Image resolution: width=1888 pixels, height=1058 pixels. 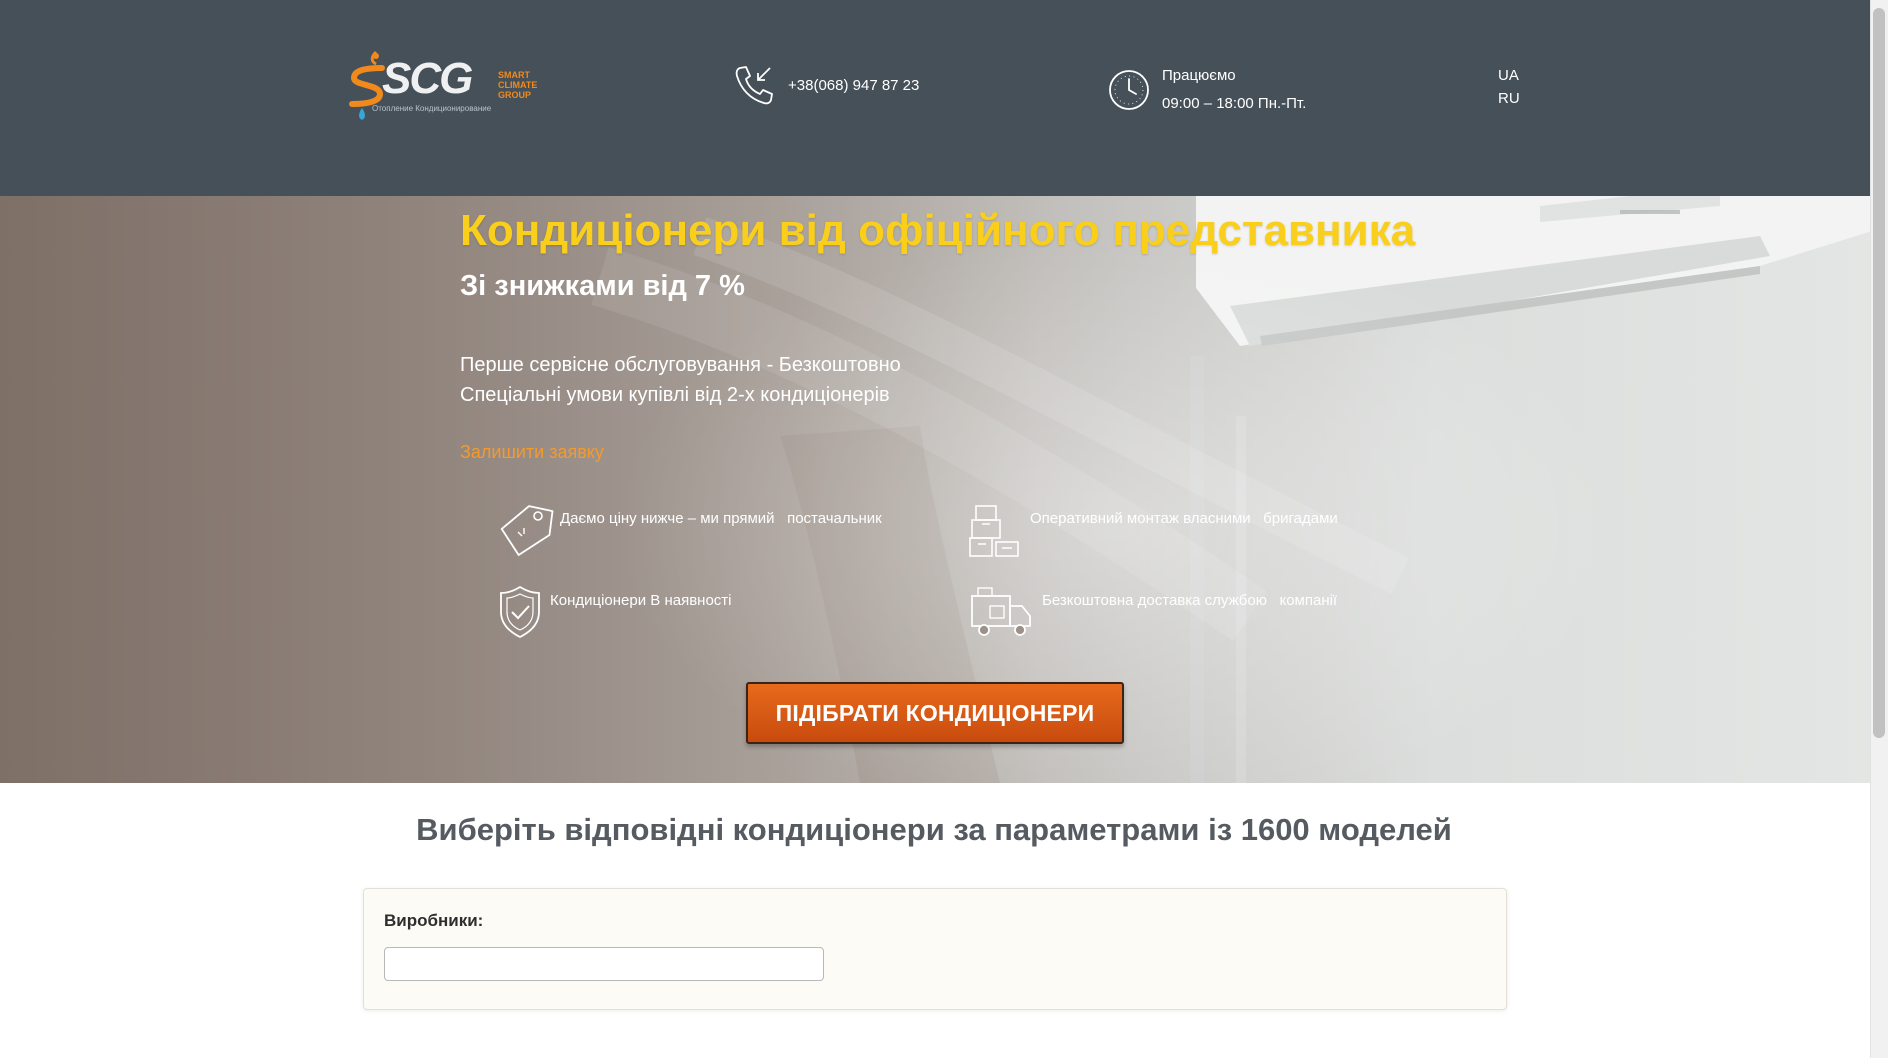 I want to click on shield-check-icon, so click(x=520, y=612).